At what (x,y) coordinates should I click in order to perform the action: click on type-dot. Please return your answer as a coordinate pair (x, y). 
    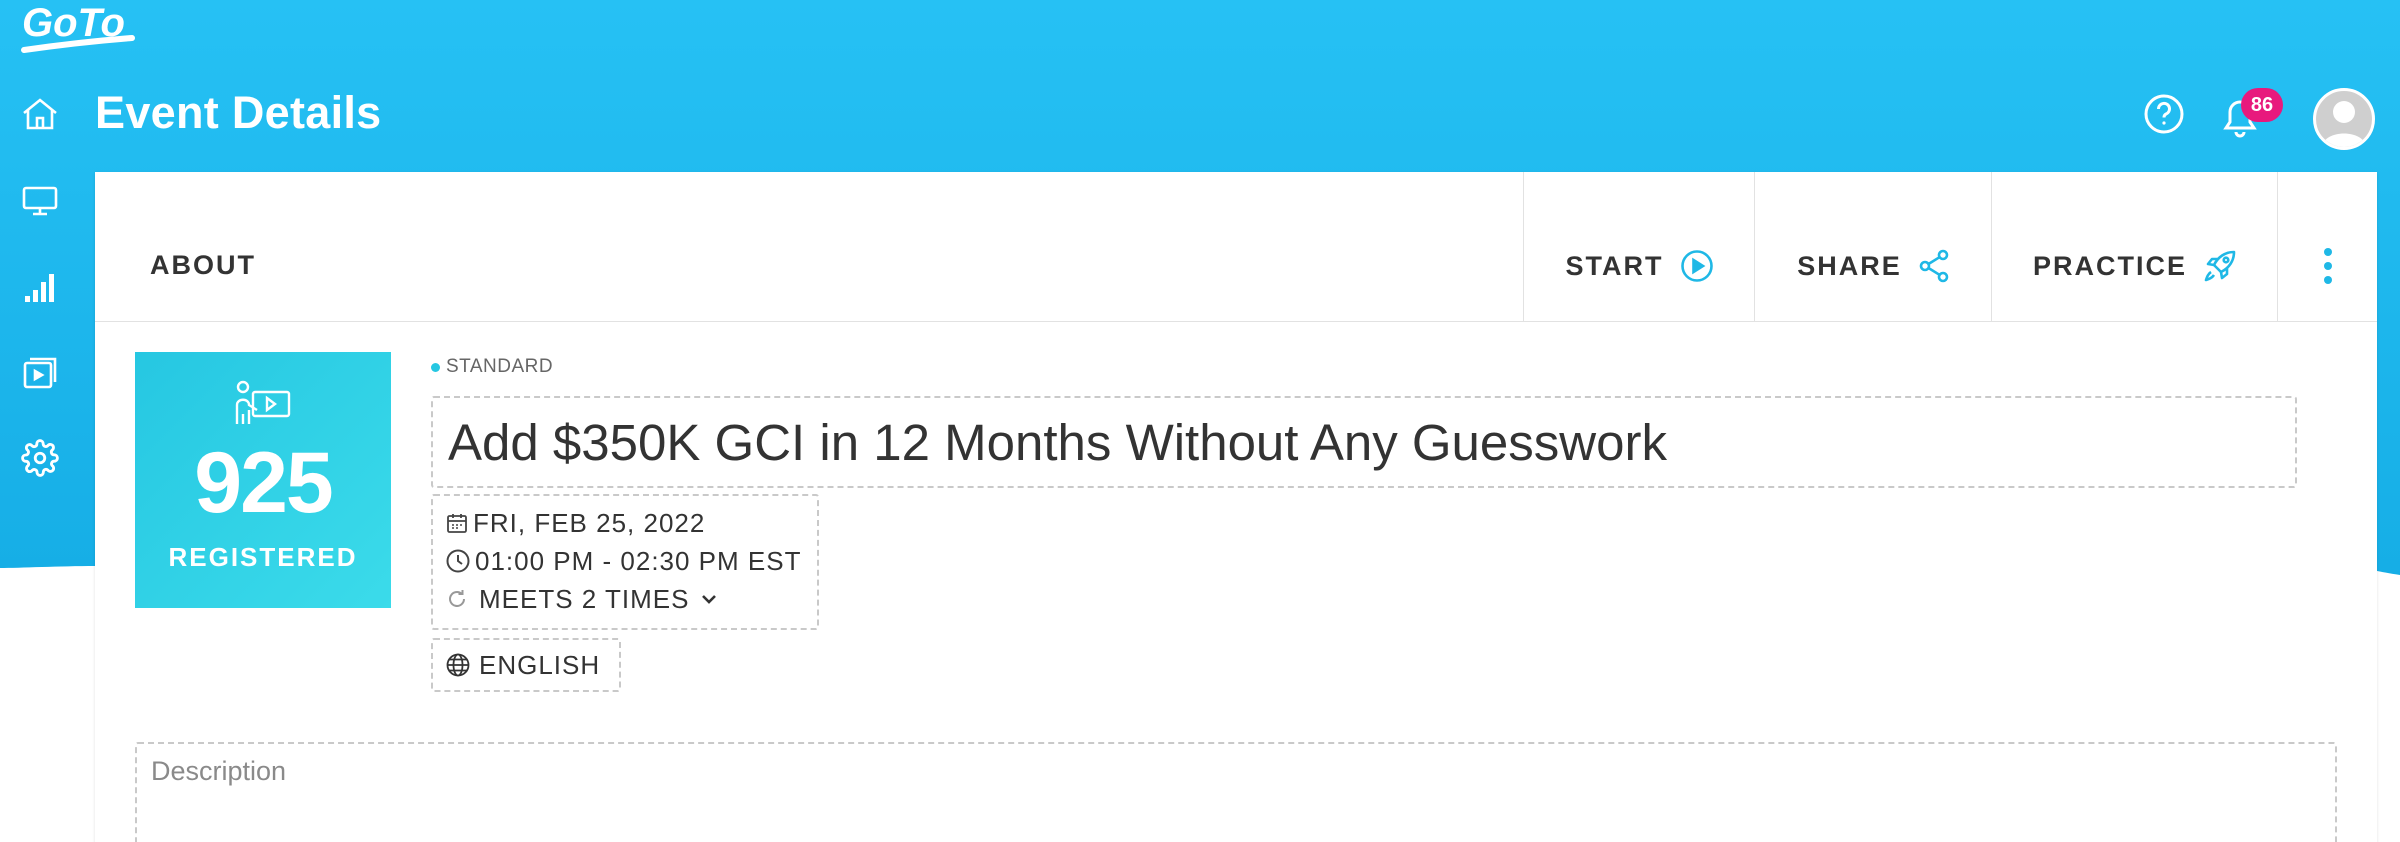
    Looking at the image, I should click on (435, 367).